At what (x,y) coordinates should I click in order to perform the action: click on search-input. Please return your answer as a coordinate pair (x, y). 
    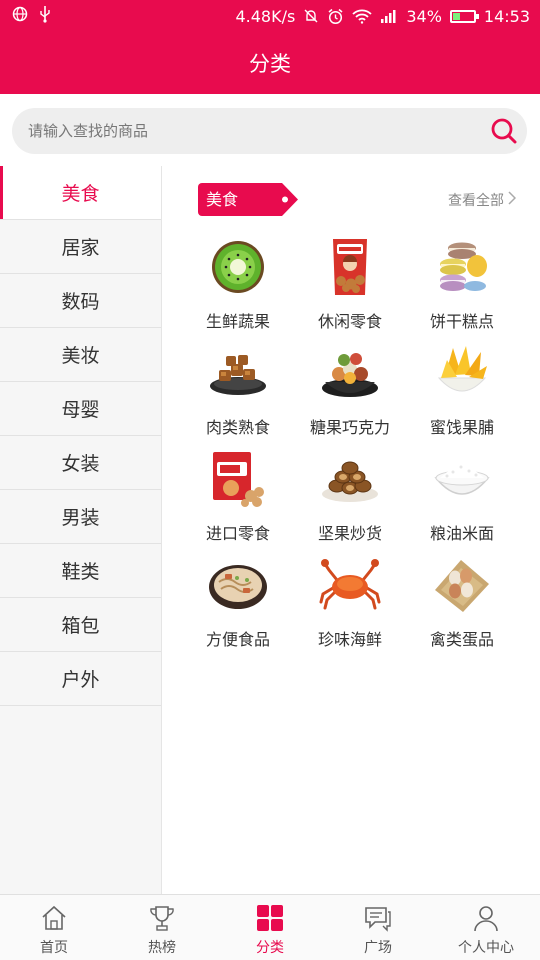
    Looking at the image, I should click on (248, 131).